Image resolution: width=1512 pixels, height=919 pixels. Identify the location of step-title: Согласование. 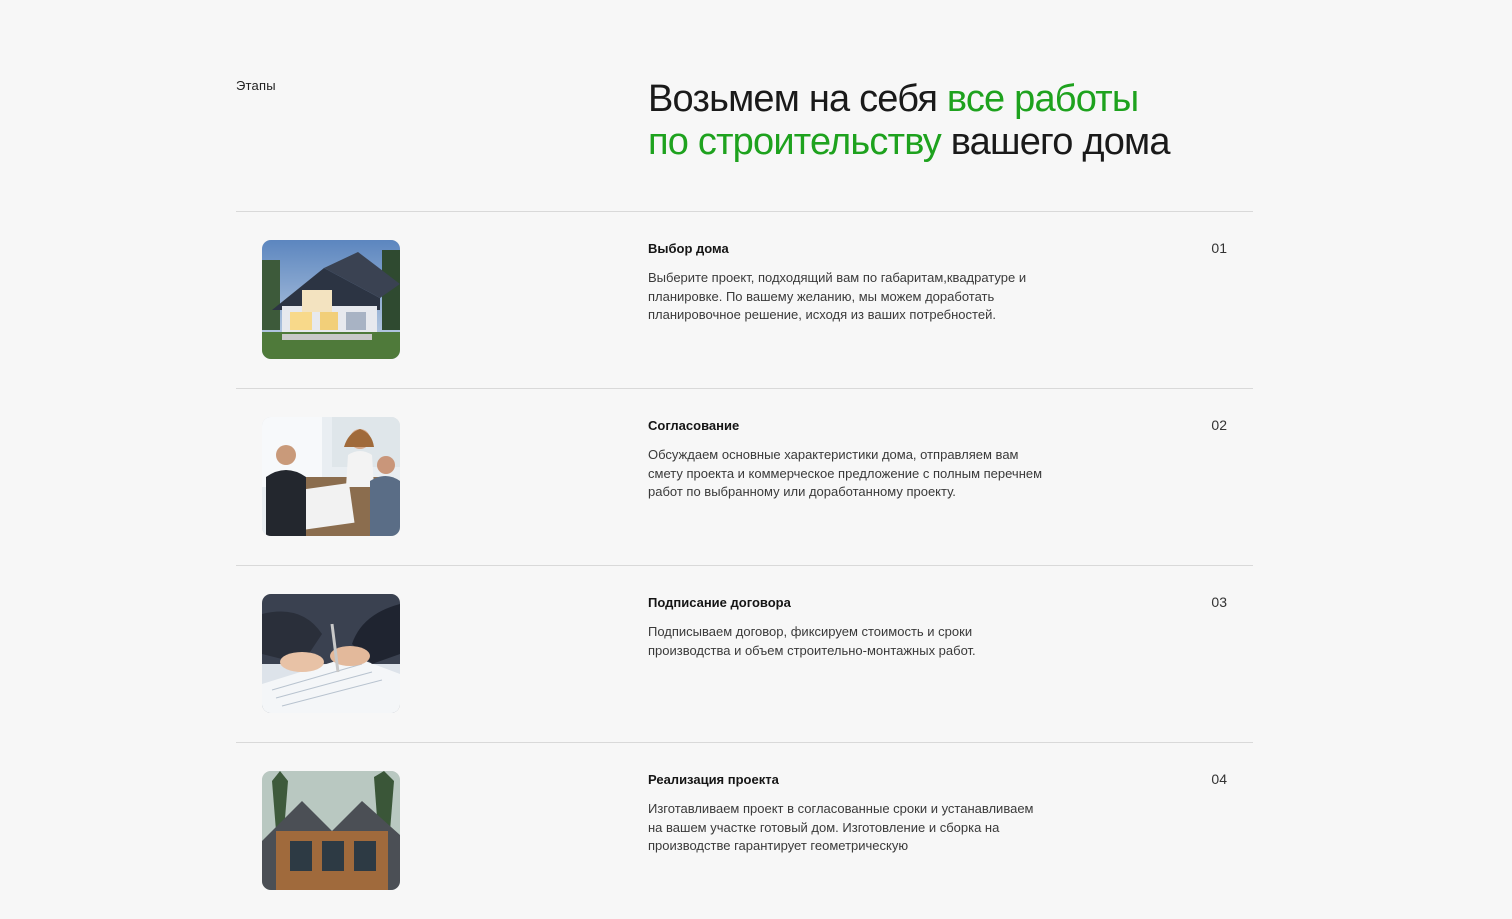
(694, 425).